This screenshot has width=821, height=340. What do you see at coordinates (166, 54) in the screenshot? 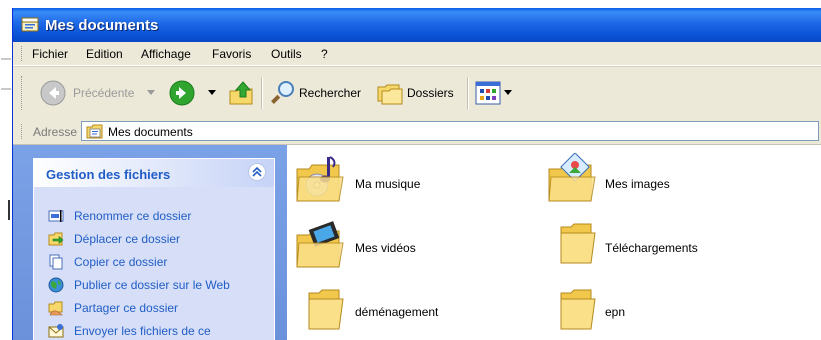
I see `menu-affichage: Affichage` at bounding box center [166, 54].